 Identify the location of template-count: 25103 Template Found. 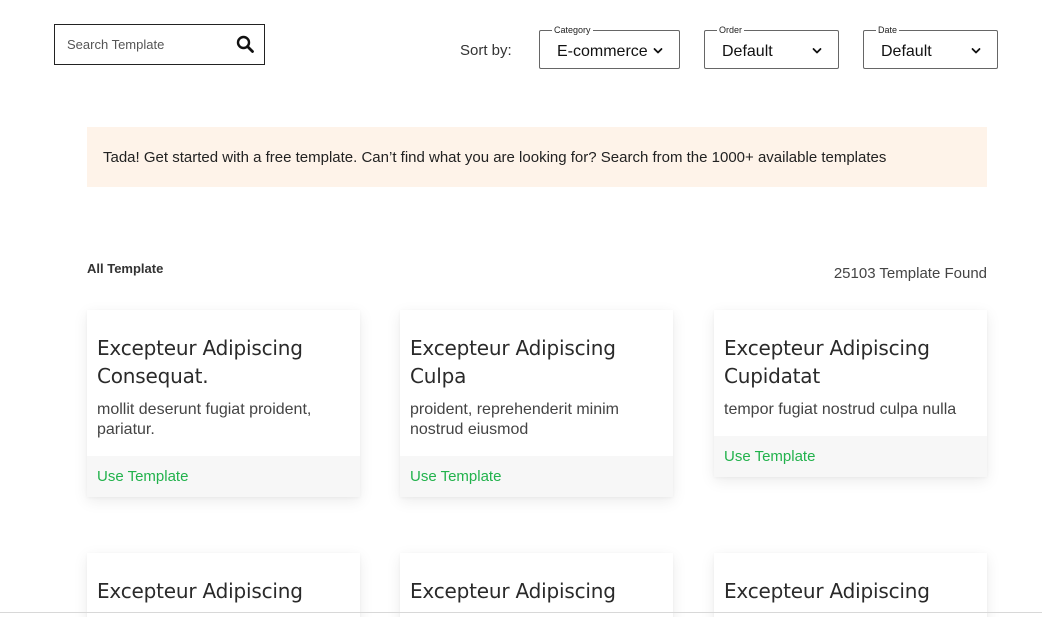
(910, 273).